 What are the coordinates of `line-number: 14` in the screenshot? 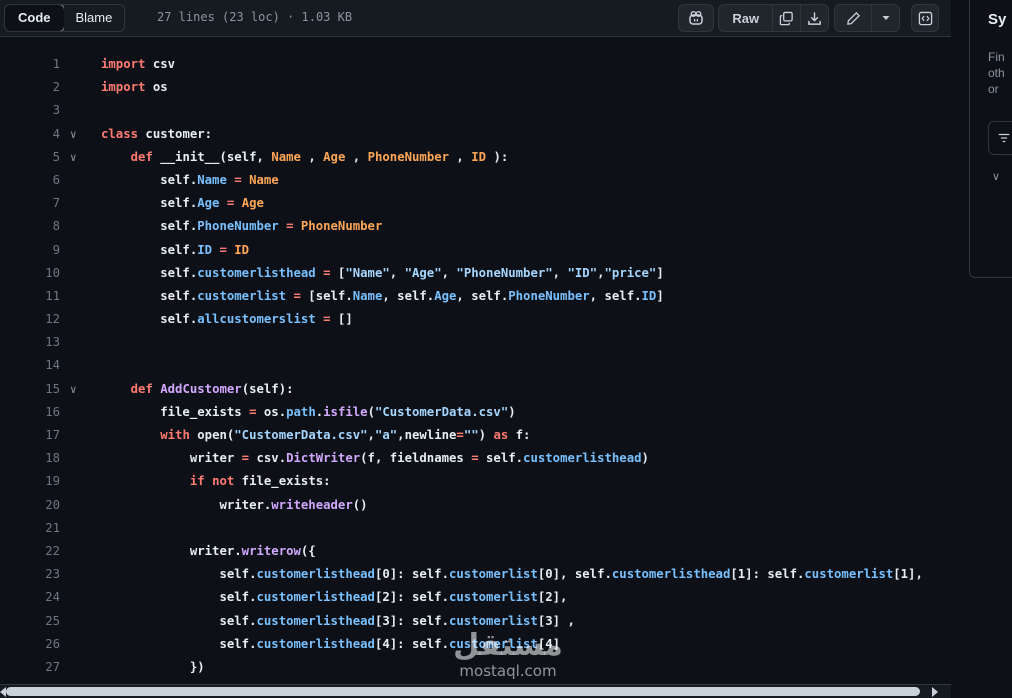 It's located at (30, 365).